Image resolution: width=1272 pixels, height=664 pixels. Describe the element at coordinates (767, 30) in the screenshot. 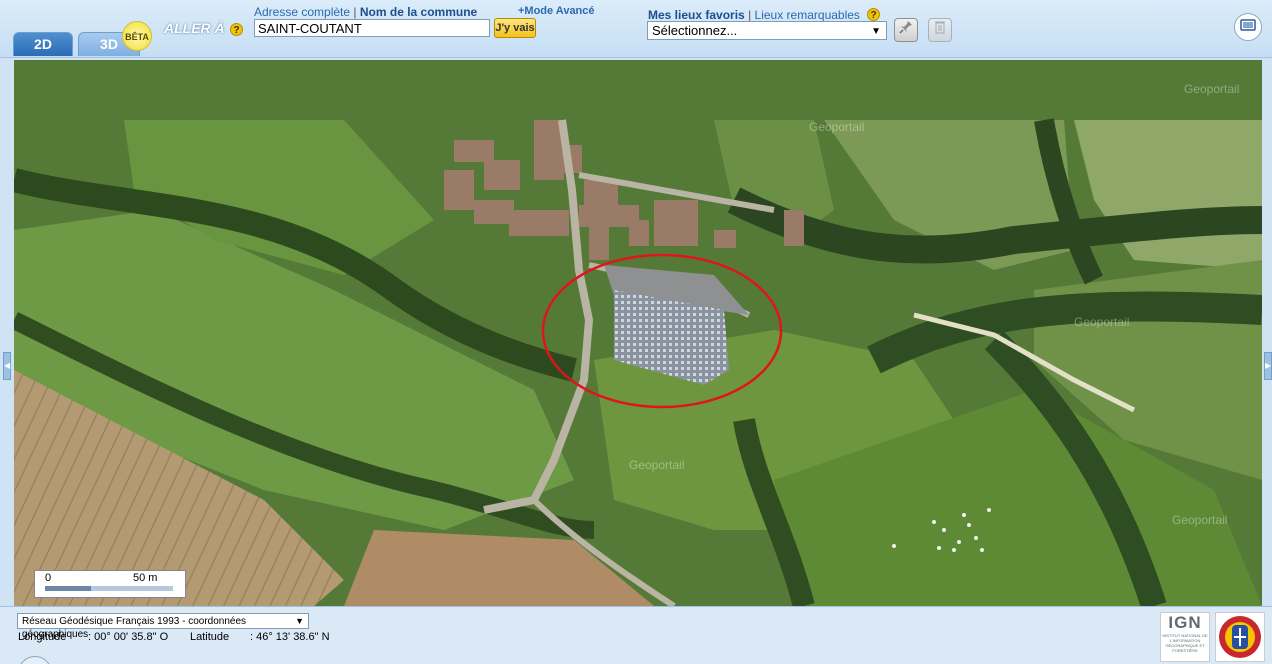

I see `favorites-select: Sélectionnez... ▼` at that location.